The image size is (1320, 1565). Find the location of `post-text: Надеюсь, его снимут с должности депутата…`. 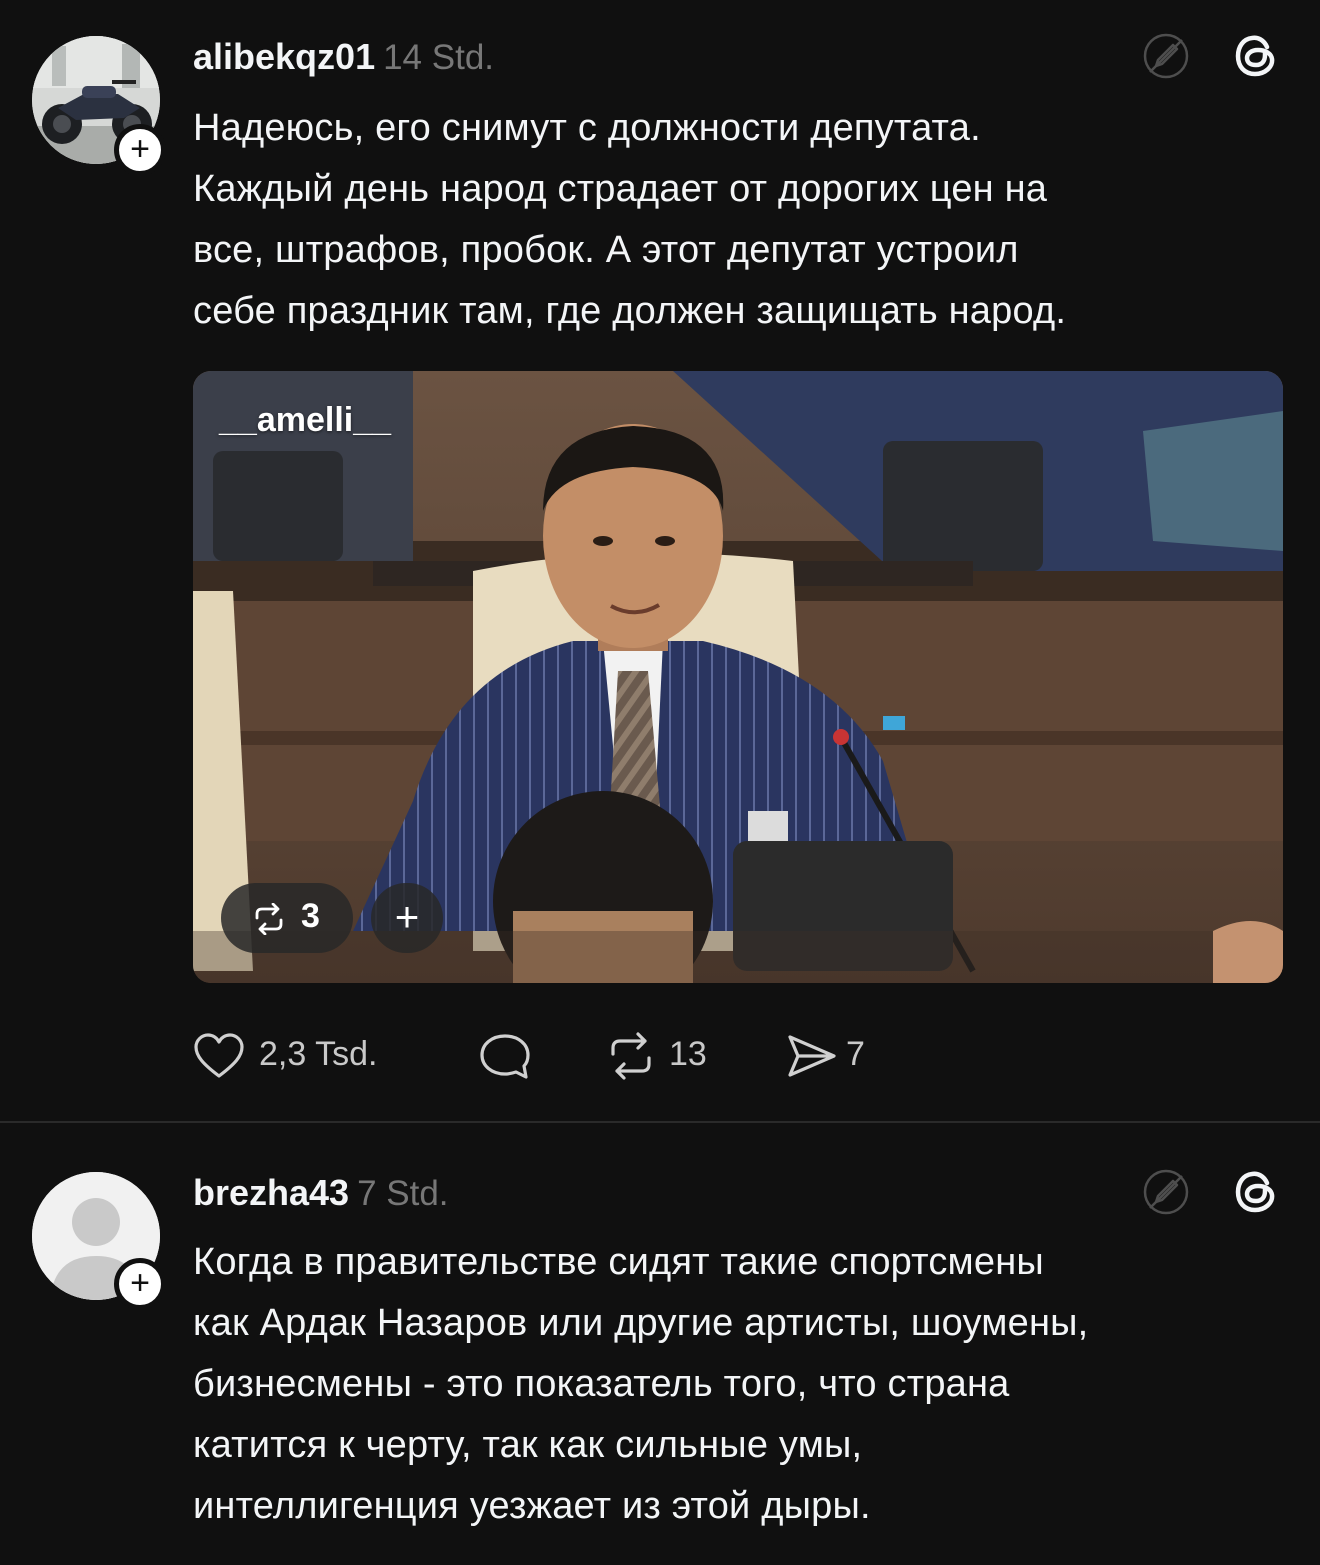

post-text: Надеюсь, его снимут с должности депутата… is located at coordinates (743, 220).